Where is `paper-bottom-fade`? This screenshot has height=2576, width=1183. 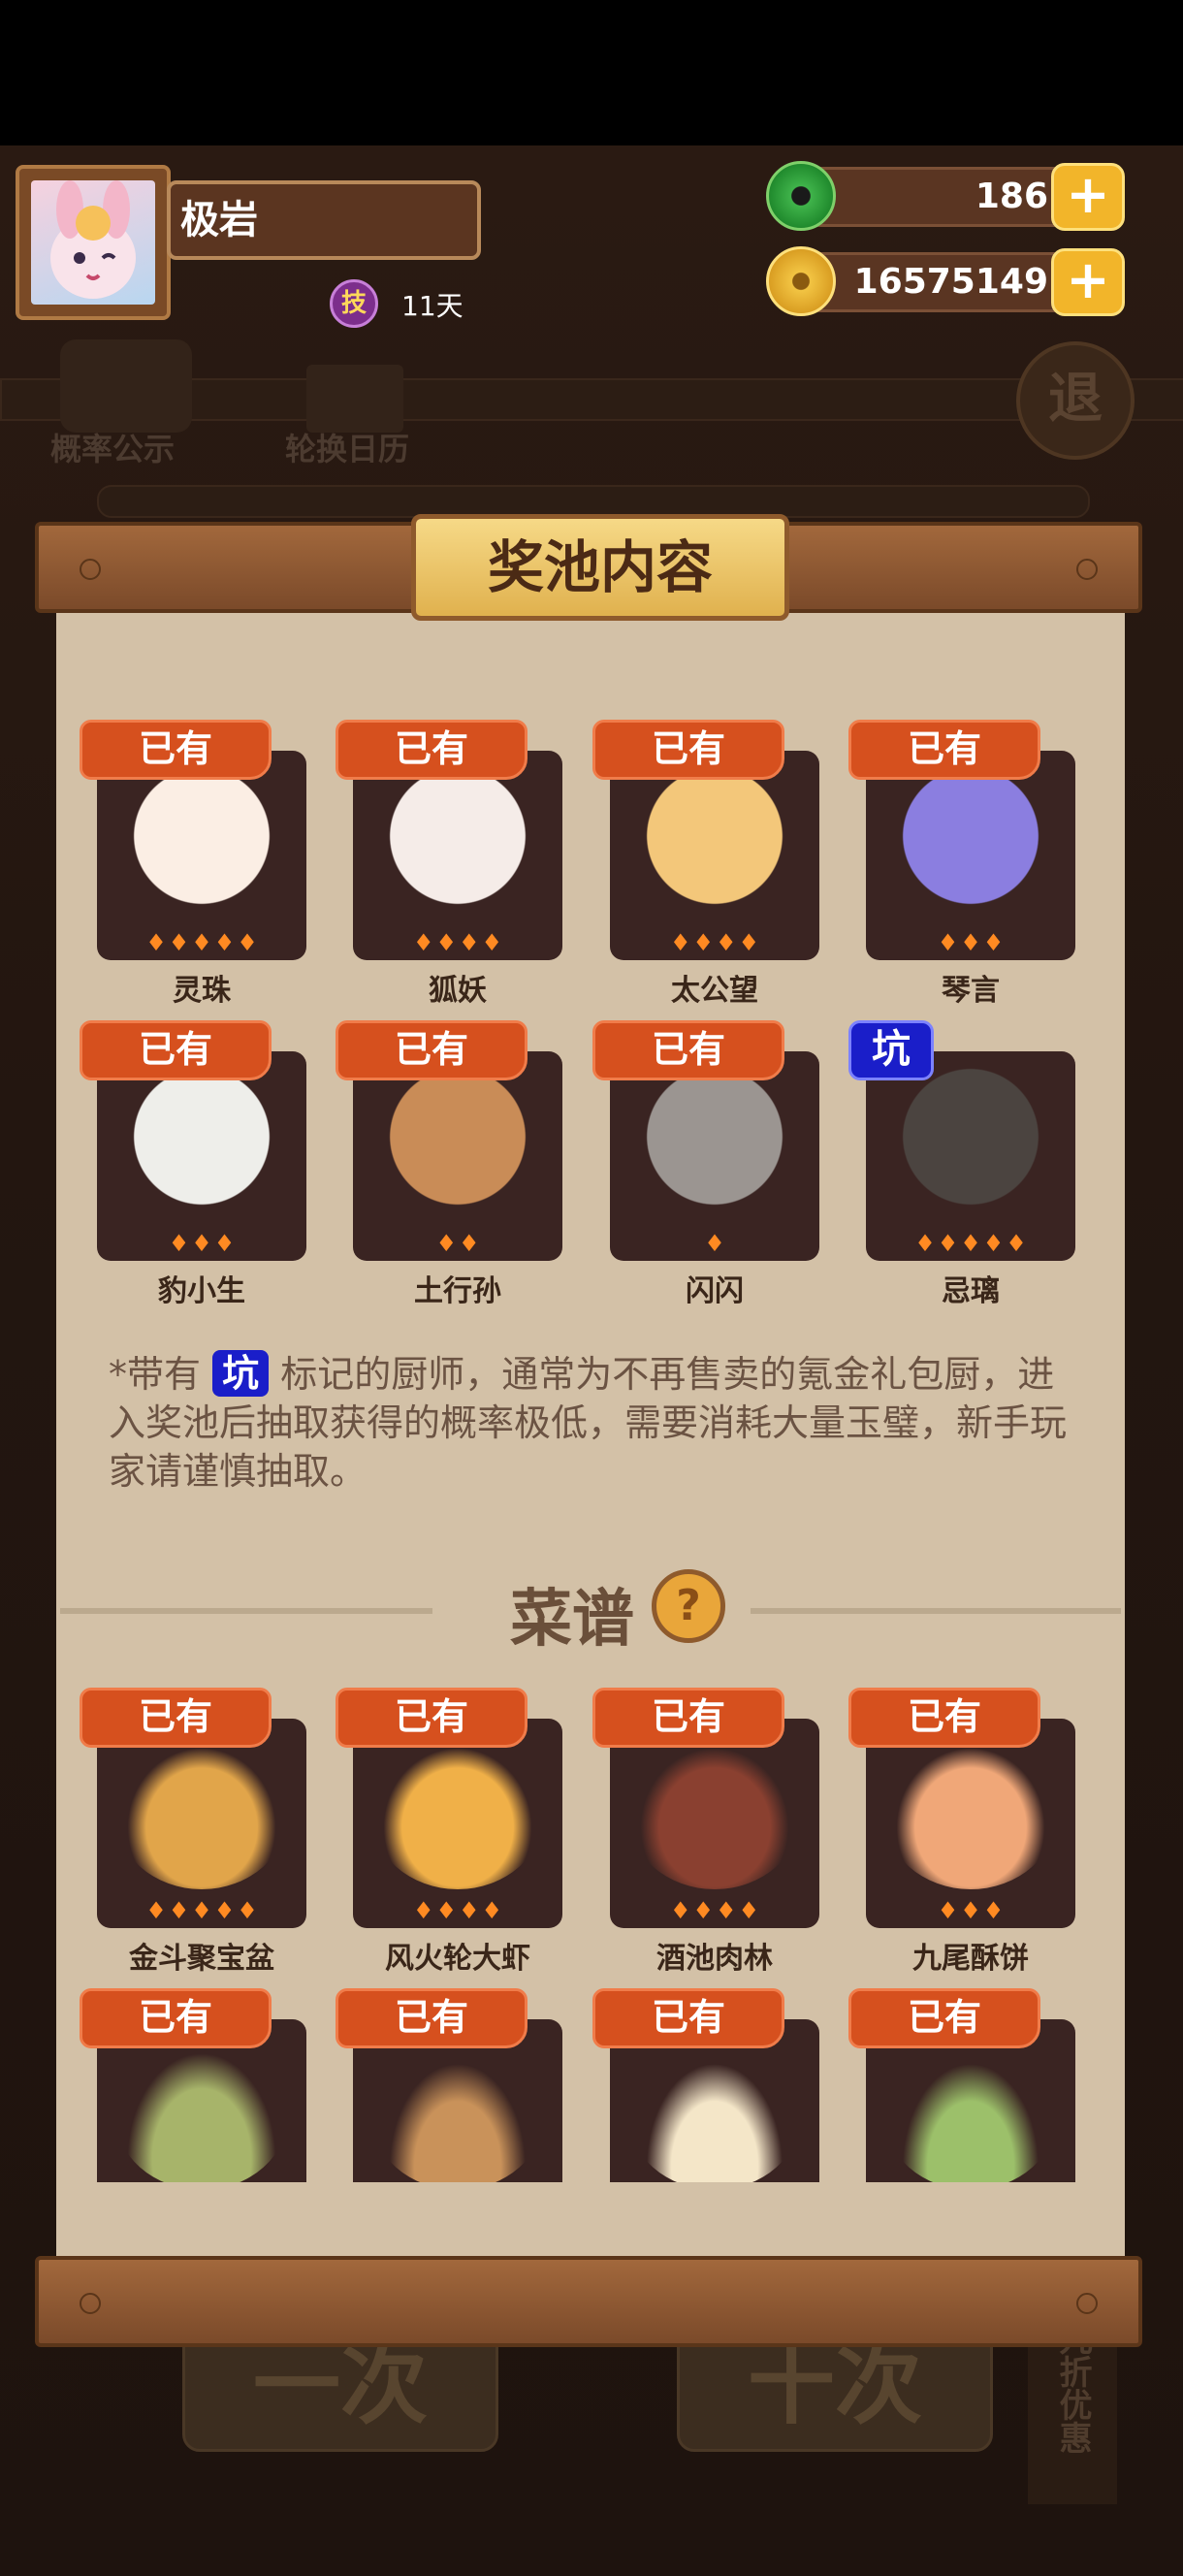
paper-bottom-fade is located at coordinates (590, 2219).